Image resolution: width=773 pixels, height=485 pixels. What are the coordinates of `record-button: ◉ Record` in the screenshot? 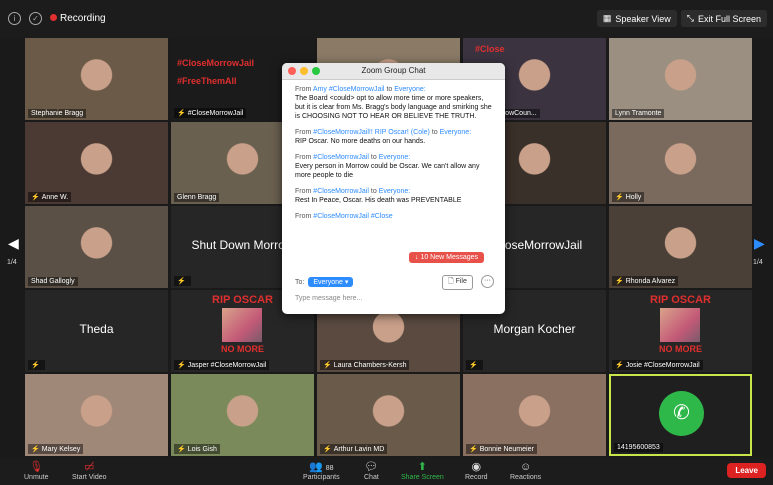 It's located at (476, 470).